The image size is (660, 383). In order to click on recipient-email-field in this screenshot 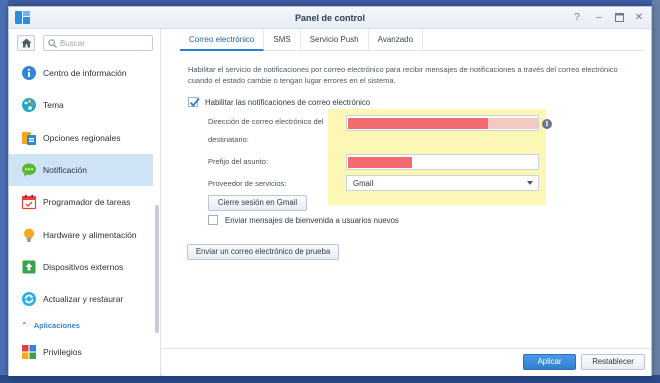, I will do `click(442, 123)`.